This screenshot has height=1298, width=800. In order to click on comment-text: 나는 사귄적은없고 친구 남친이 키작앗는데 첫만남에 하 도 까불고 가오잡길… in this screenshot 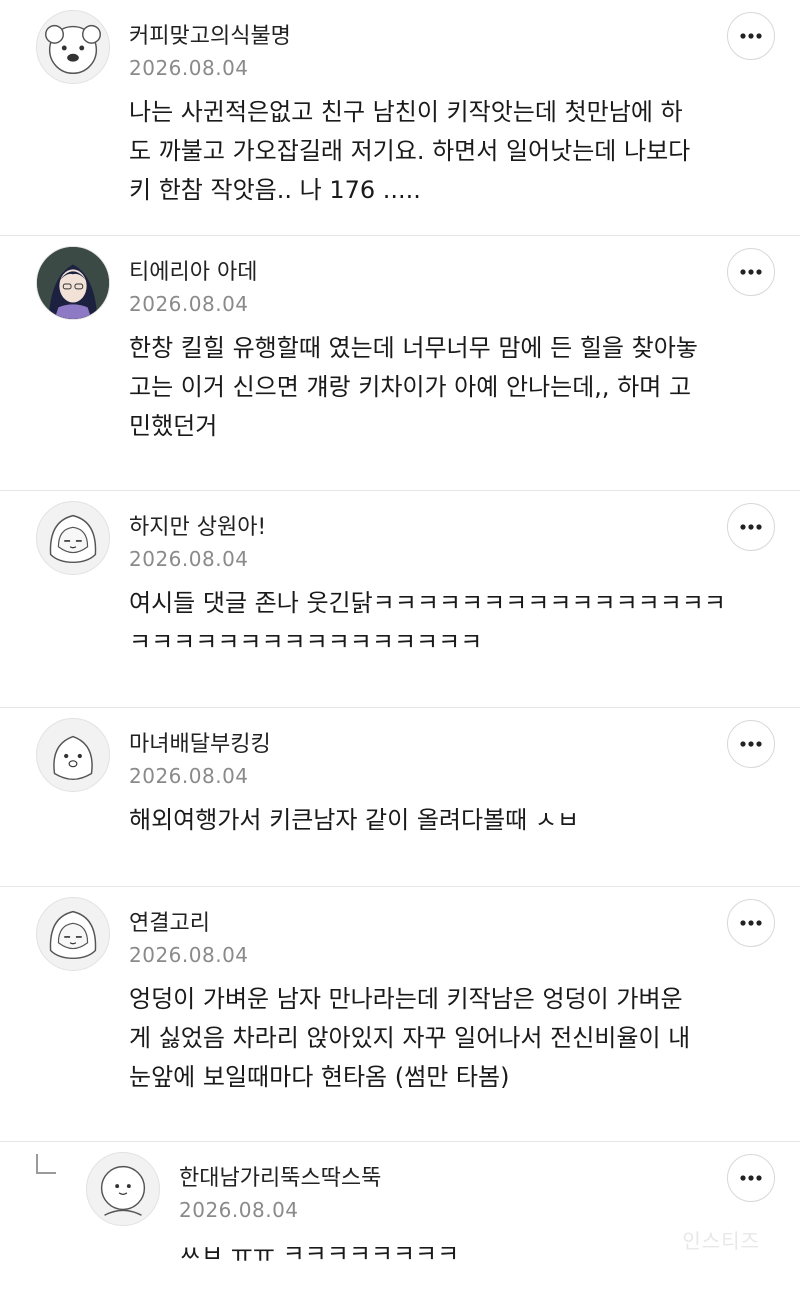, I will do `click(410, 151)`.